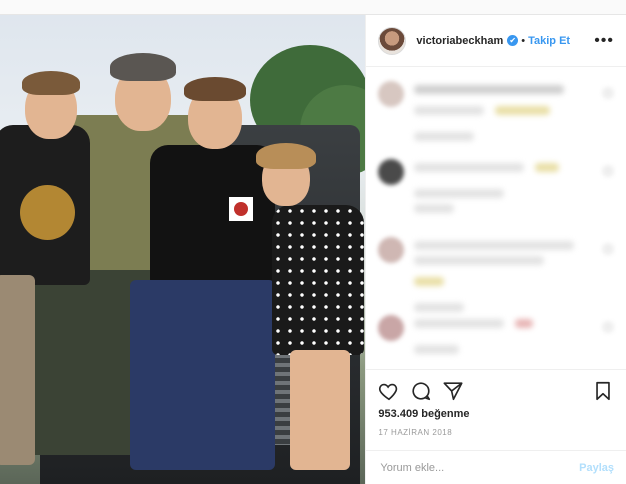 Image resolution: width=626 pixels, height=484 pixels. Describe the element at coordinates (596, 468) in the screenshot. I see `post-comment-button: Paylaş` at that location.